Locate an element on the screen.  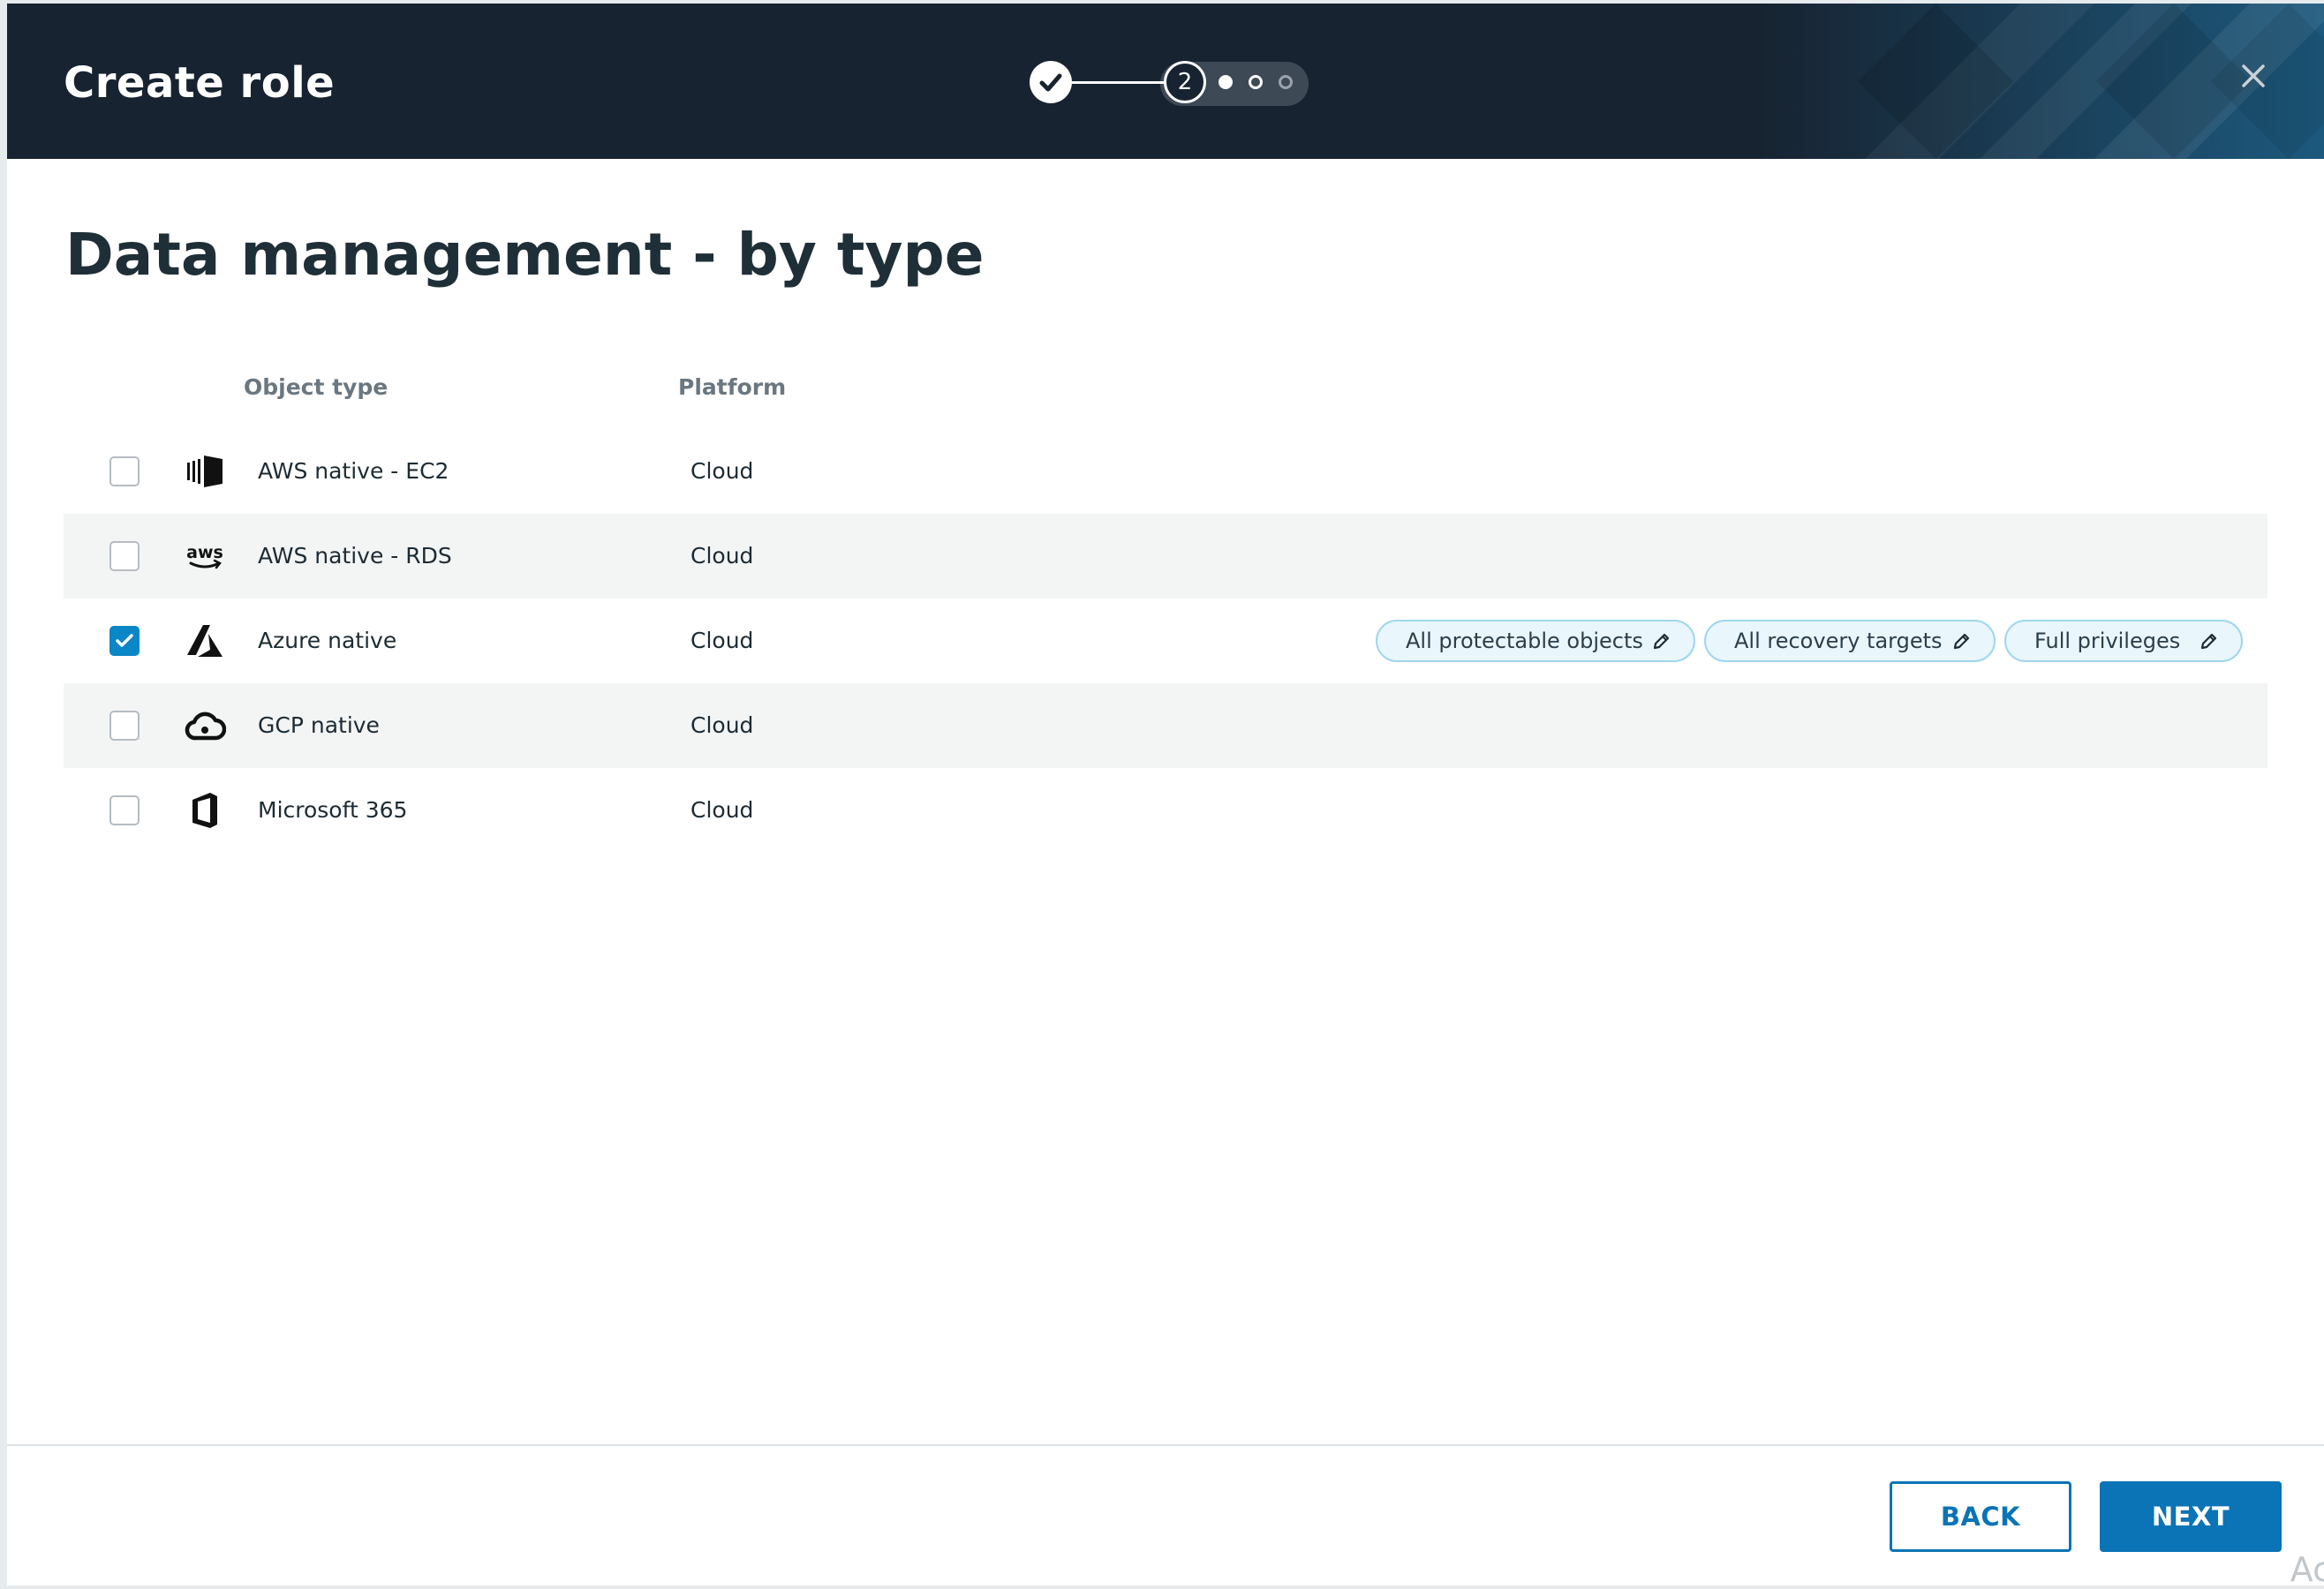
step-completed is located at coordinates (1051, 82).